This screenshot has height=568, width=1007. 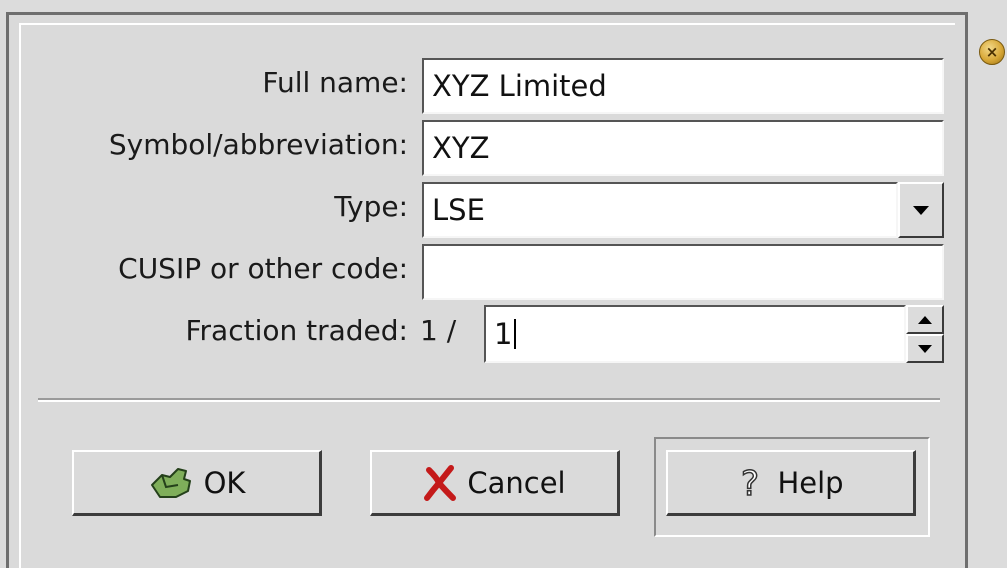 I want to click on chevron-down-icon, so click(x=921, y=210).